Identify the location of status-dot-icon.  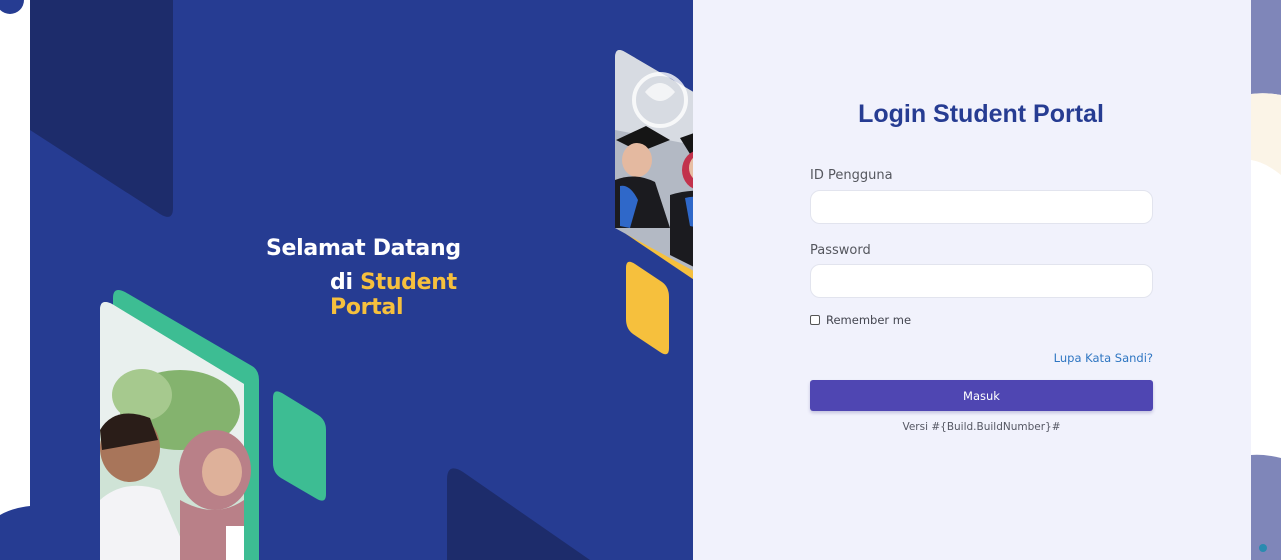
(1263, 548).